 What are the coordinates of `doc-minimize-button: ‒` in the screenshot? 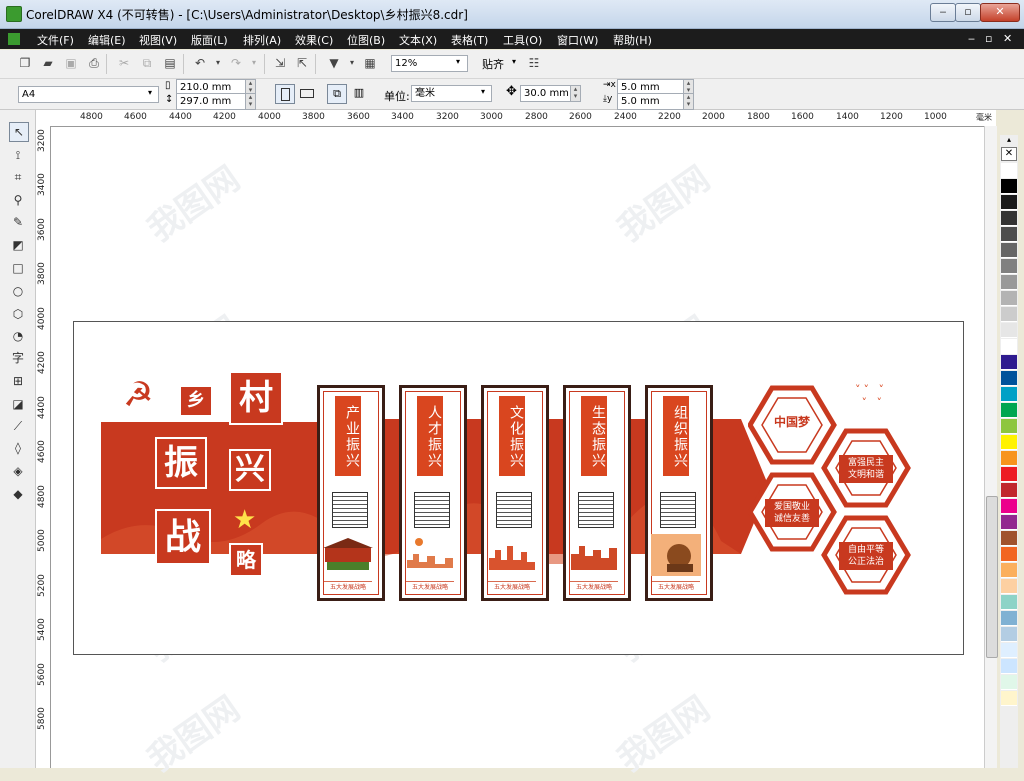 It's located at (971, 38).